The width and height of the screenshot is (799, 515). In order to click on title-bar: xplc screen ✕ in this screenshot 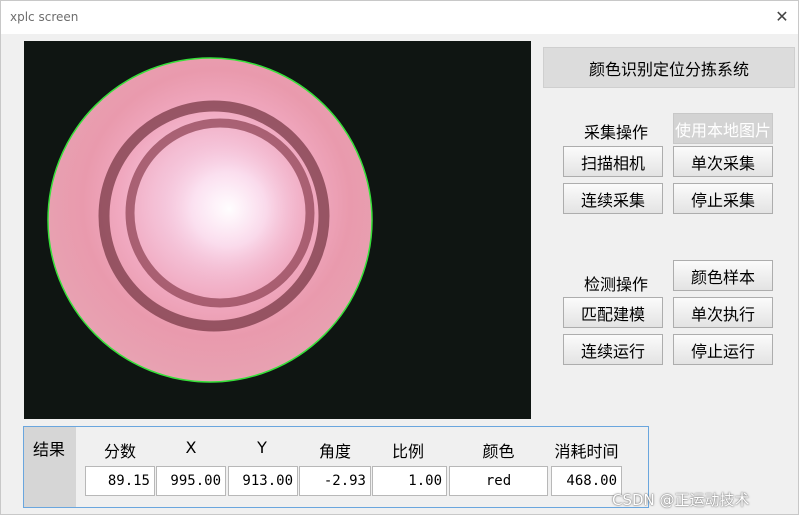, I will do `click(399, 17)`.